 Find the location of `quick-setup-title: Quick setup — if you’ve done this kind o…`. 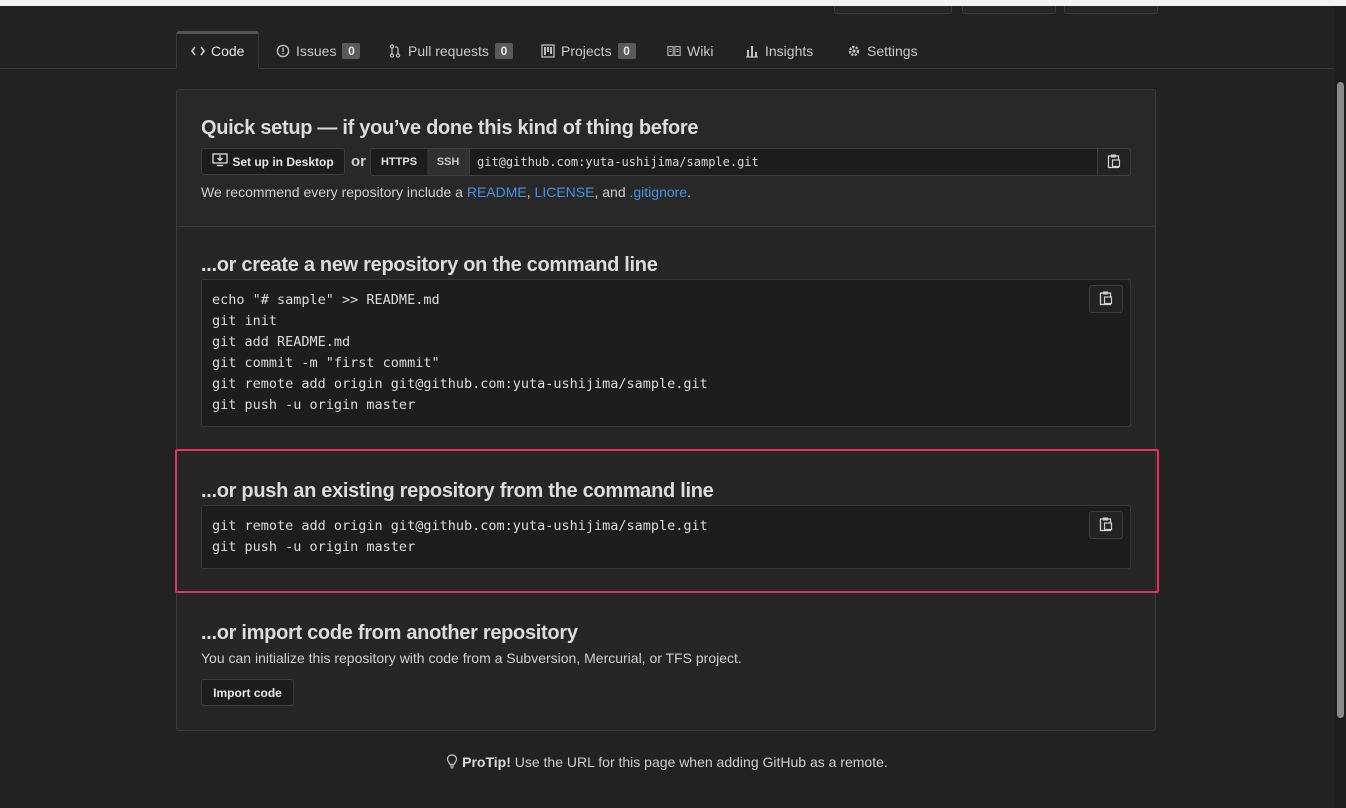

quick-setup-title: Quick setup — if you’ve done this kind o… is located at coordinates (450, 128).